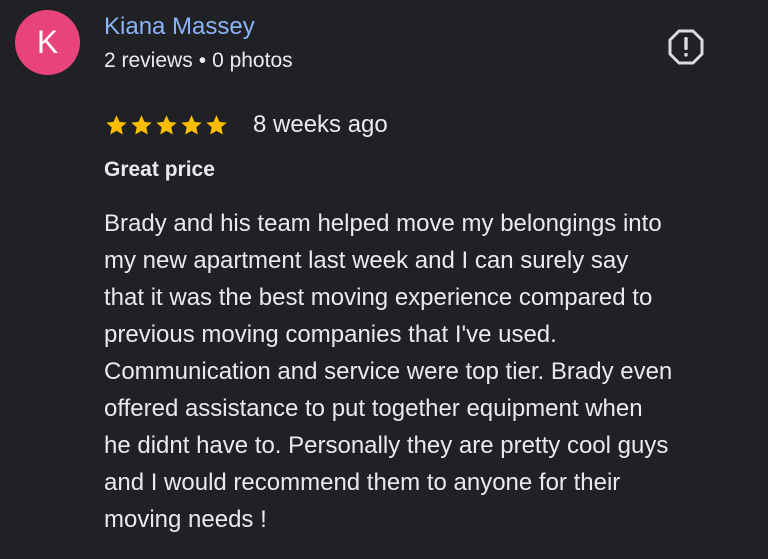  I want to click on reviewer-name: Kiana Massey, so click(179, 27).